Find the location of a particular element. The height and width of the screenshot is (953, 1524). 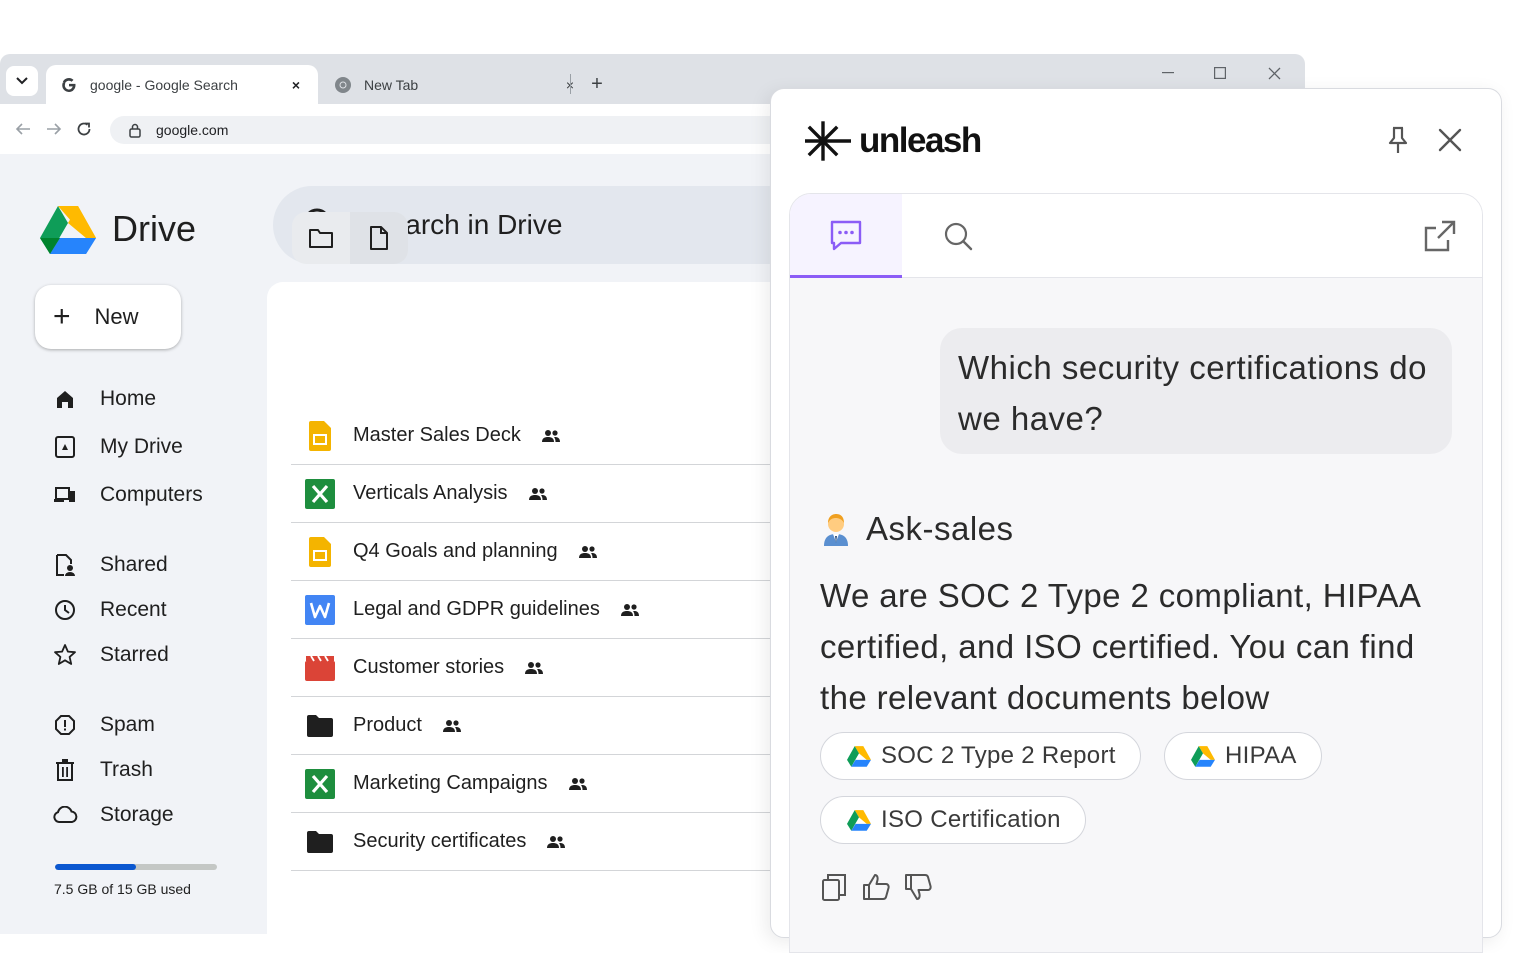

sidebar-item-storage: Storage is located at coordinates (113, 815).